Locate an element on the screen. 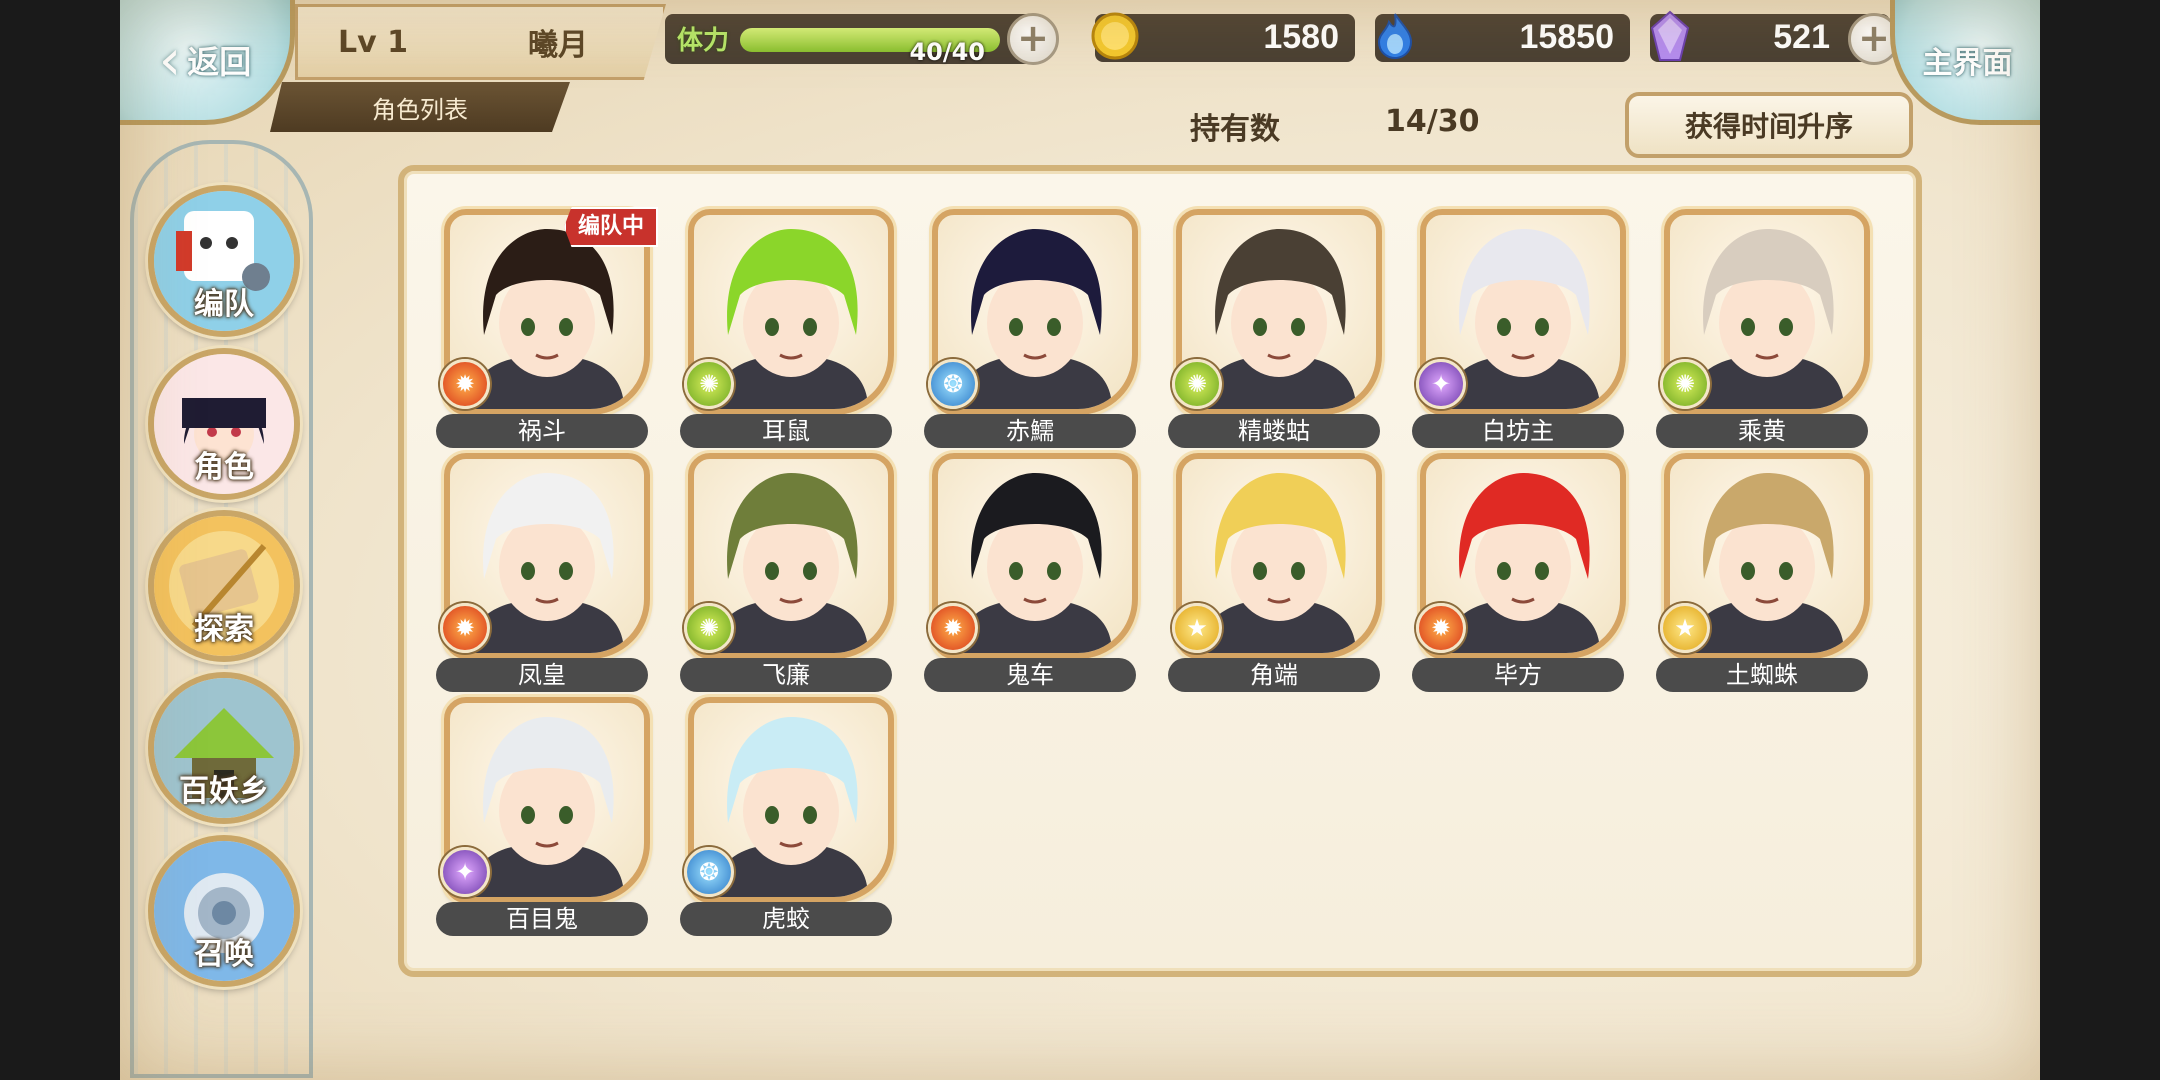  back-label: 返回 is located at coordinates (219, 62).